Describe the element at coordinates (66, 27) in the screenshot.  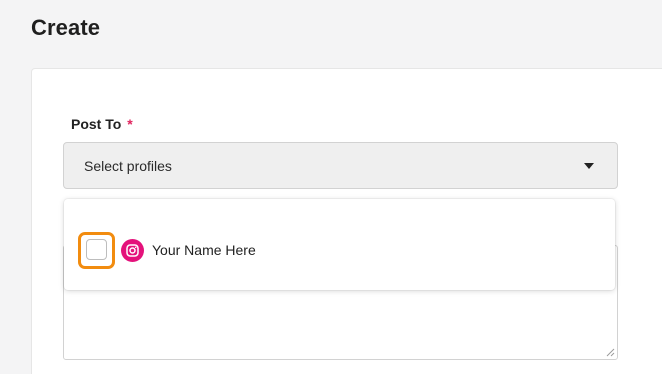
I see `page-title: Create` at that location.